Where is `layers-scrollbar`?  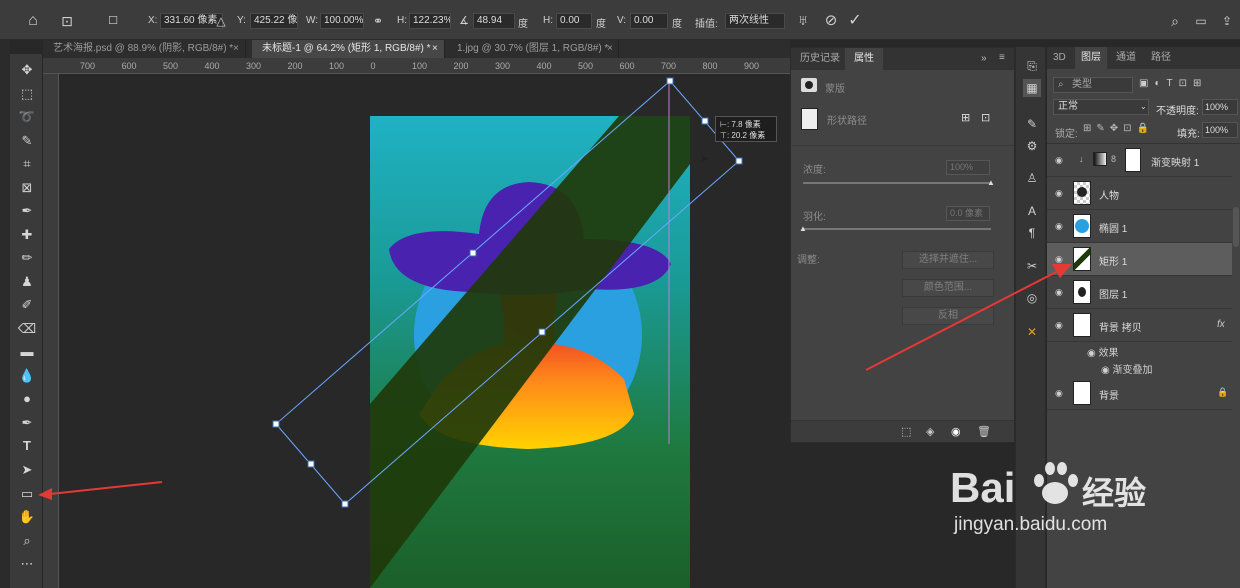 layers-scrollbar is located at coordinates (1236, 227).